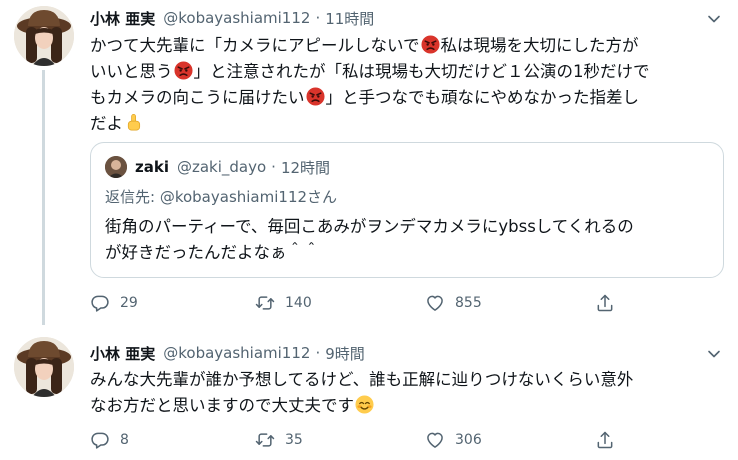 This screenshot has width=738, height=460. Describe the element at coordinates (453, 440) in the screenshot. I see `like-button: 306` at that location.